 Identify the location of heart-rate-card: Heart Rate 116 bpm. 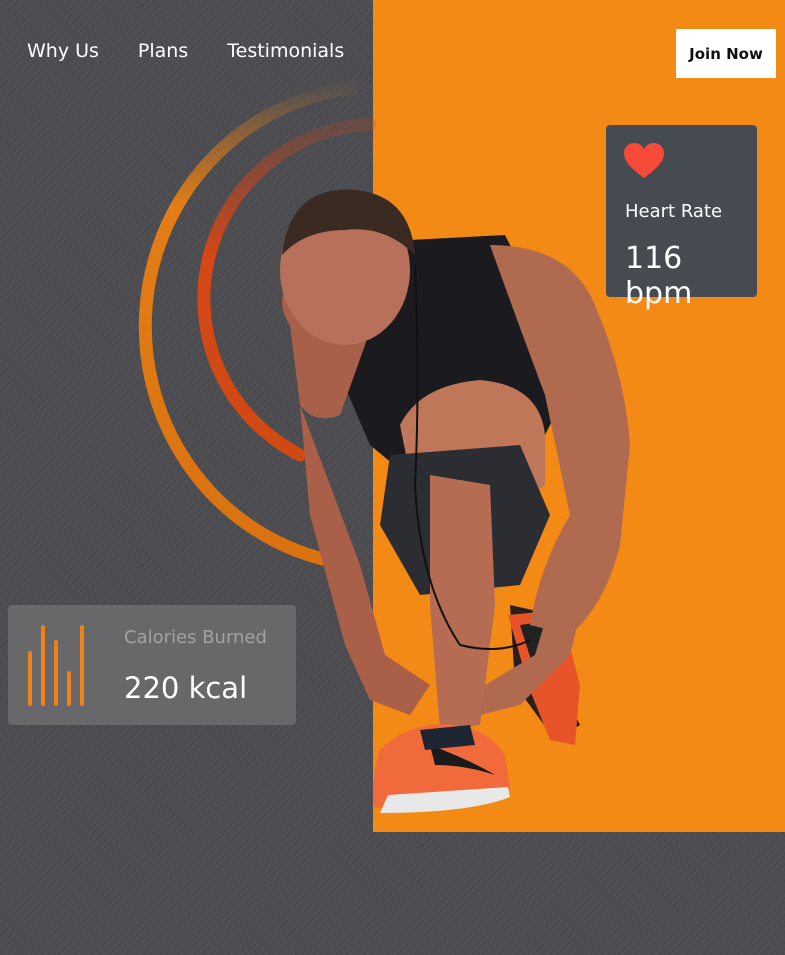
(681, 218).